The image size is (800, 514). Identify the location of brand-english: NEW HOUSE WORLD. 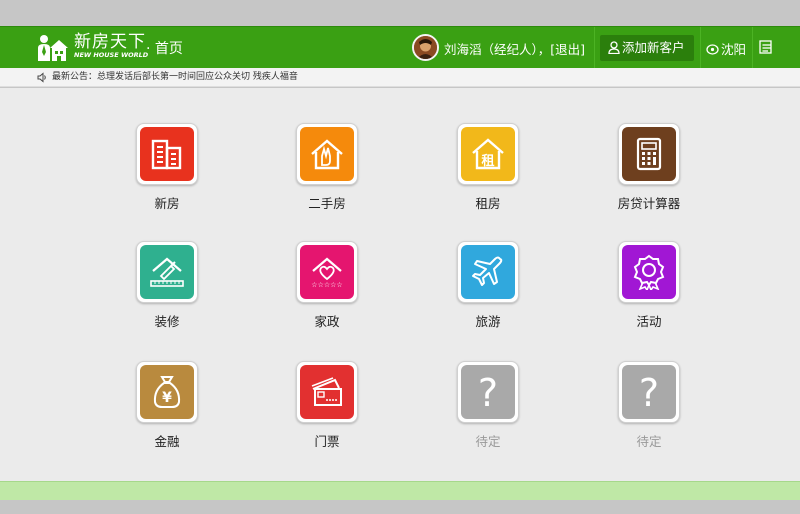
(111, 55).